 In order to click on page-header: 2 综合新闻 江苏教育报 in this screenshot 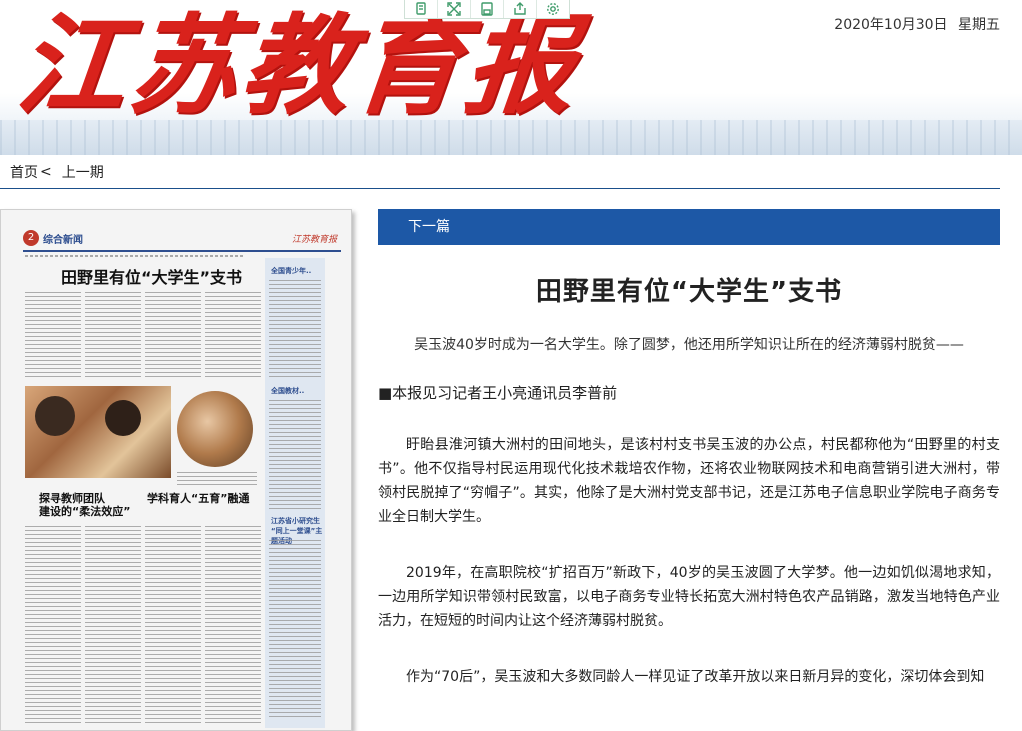, I will do `click(182, 241)`.